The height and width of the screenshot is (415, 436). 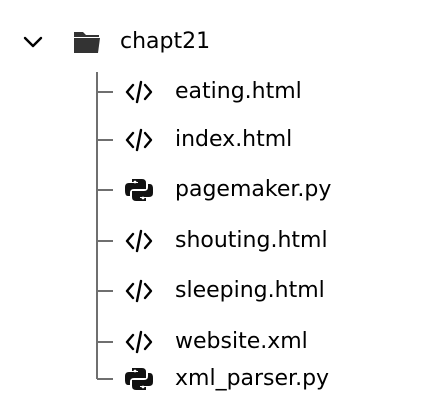 What do you see at coordinates (251, 240) in the screenshot?
I see `file-label: shouting.html` at bounding box center [251, 240].